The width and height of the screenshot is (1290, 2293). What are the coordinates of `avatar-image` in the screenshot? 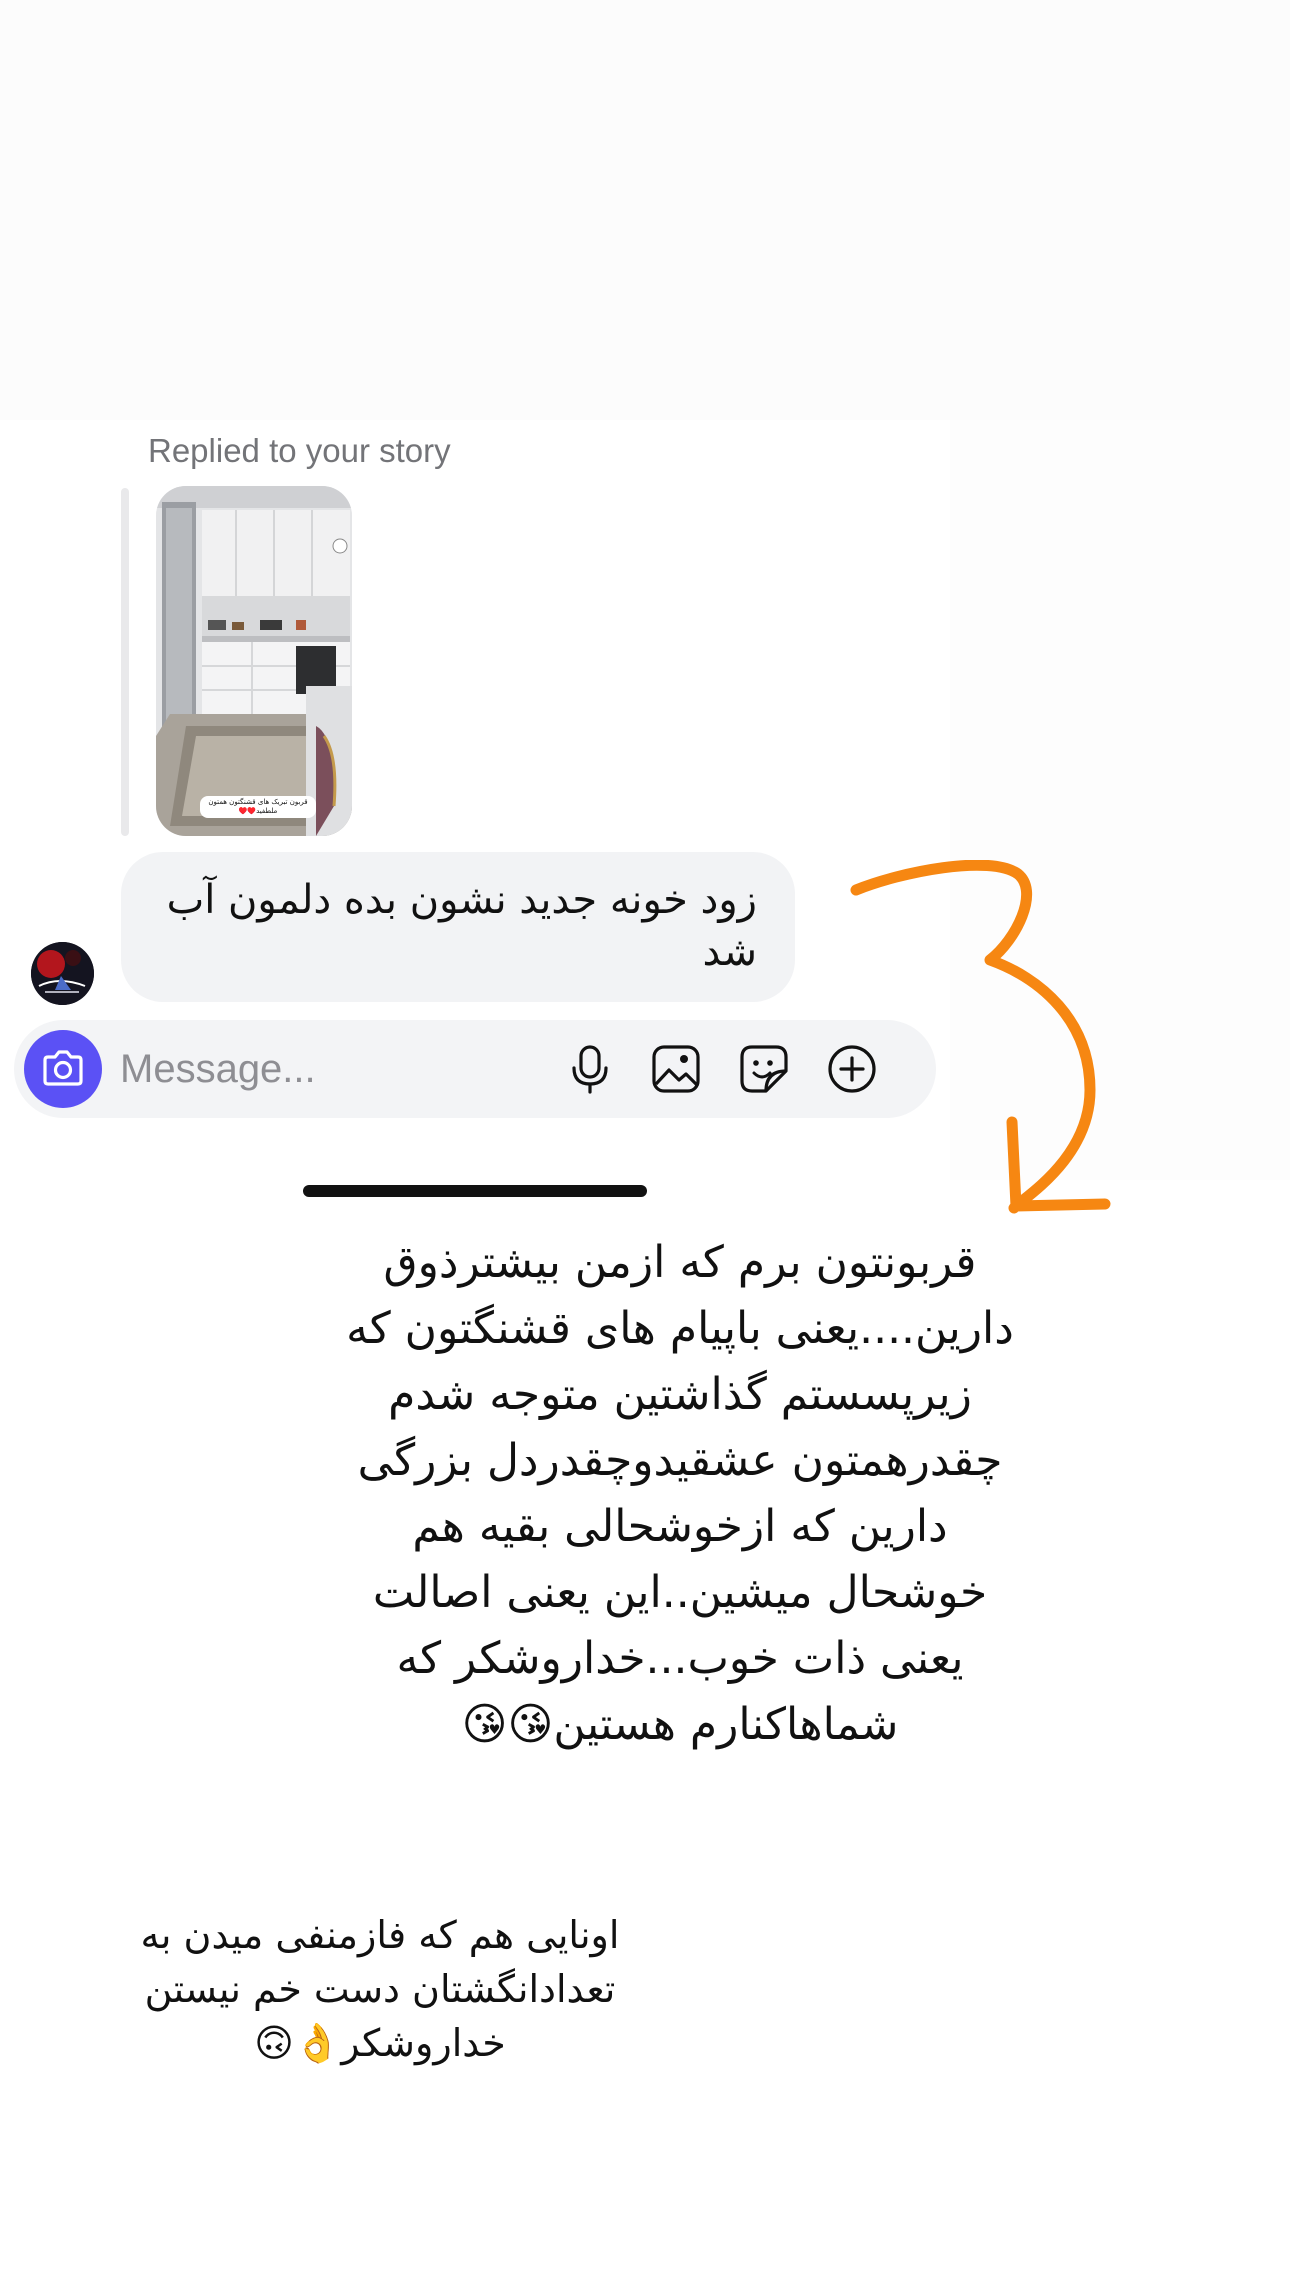 It's located at (62, 973).